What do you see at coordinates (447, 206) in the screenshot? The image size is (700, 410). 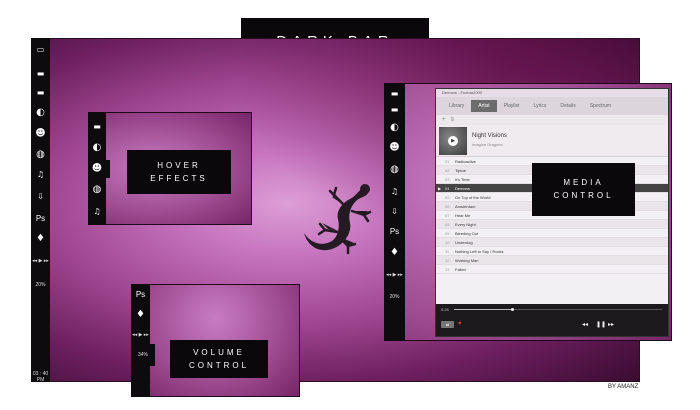 I see `track-number: 06` at bounding box center [447, 206].